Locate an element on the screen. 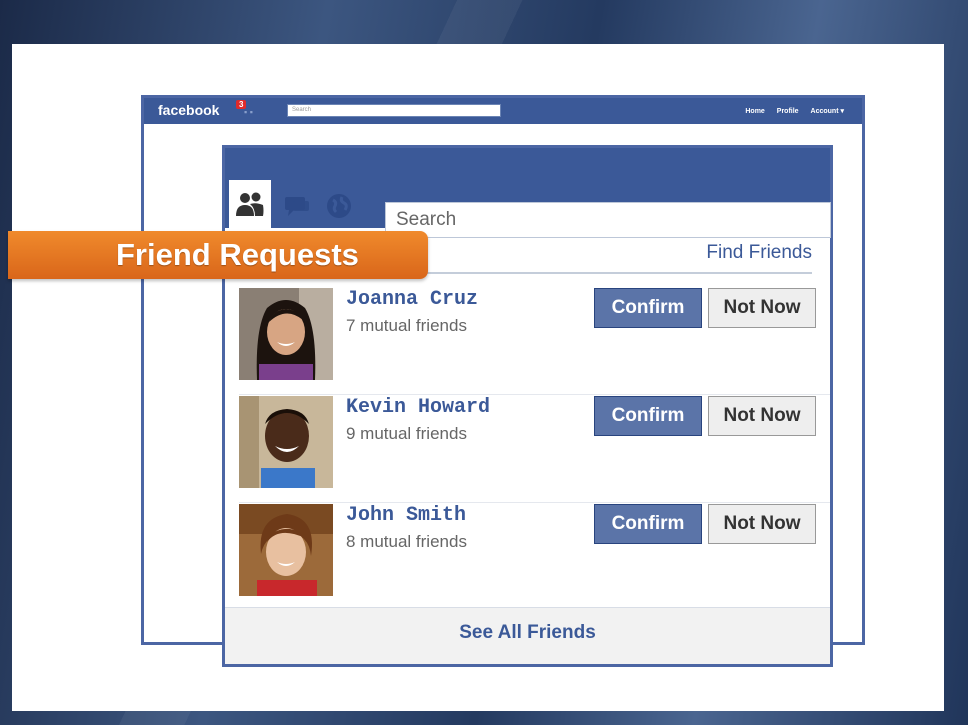 The height and width of the screenshot is (725, 968). panel-search-input: Search is located at coordinates (608, 220).